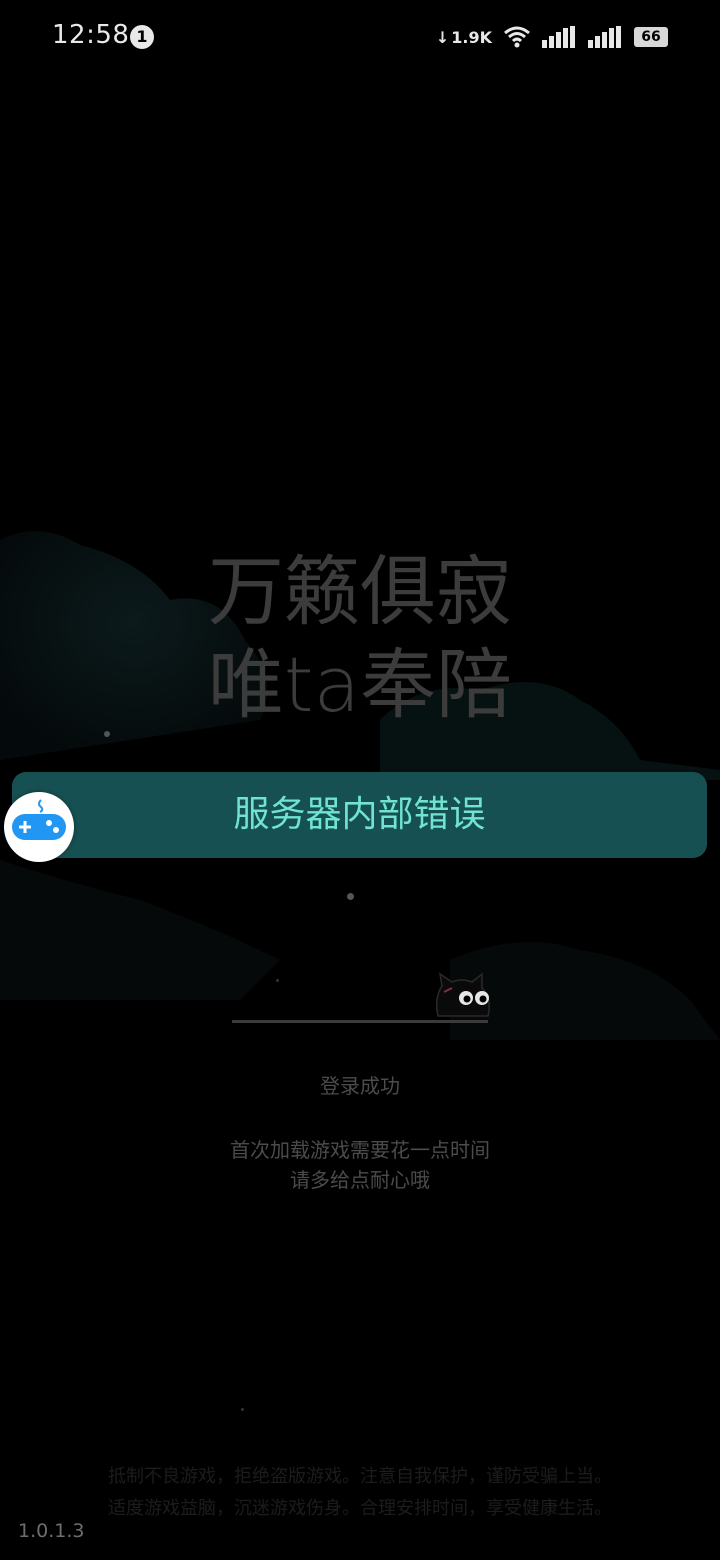 The image size is (720, 1560). I want to click on network-speed-value: 1.9K, so click(471, 37).